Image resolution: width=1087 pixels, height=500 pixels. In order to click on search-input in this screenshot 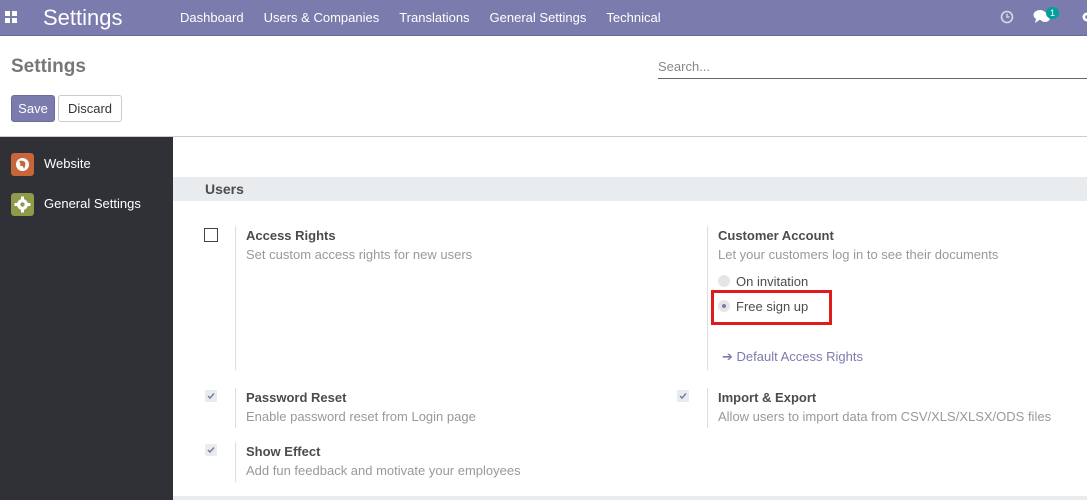, I will do `click(872, 67)`.